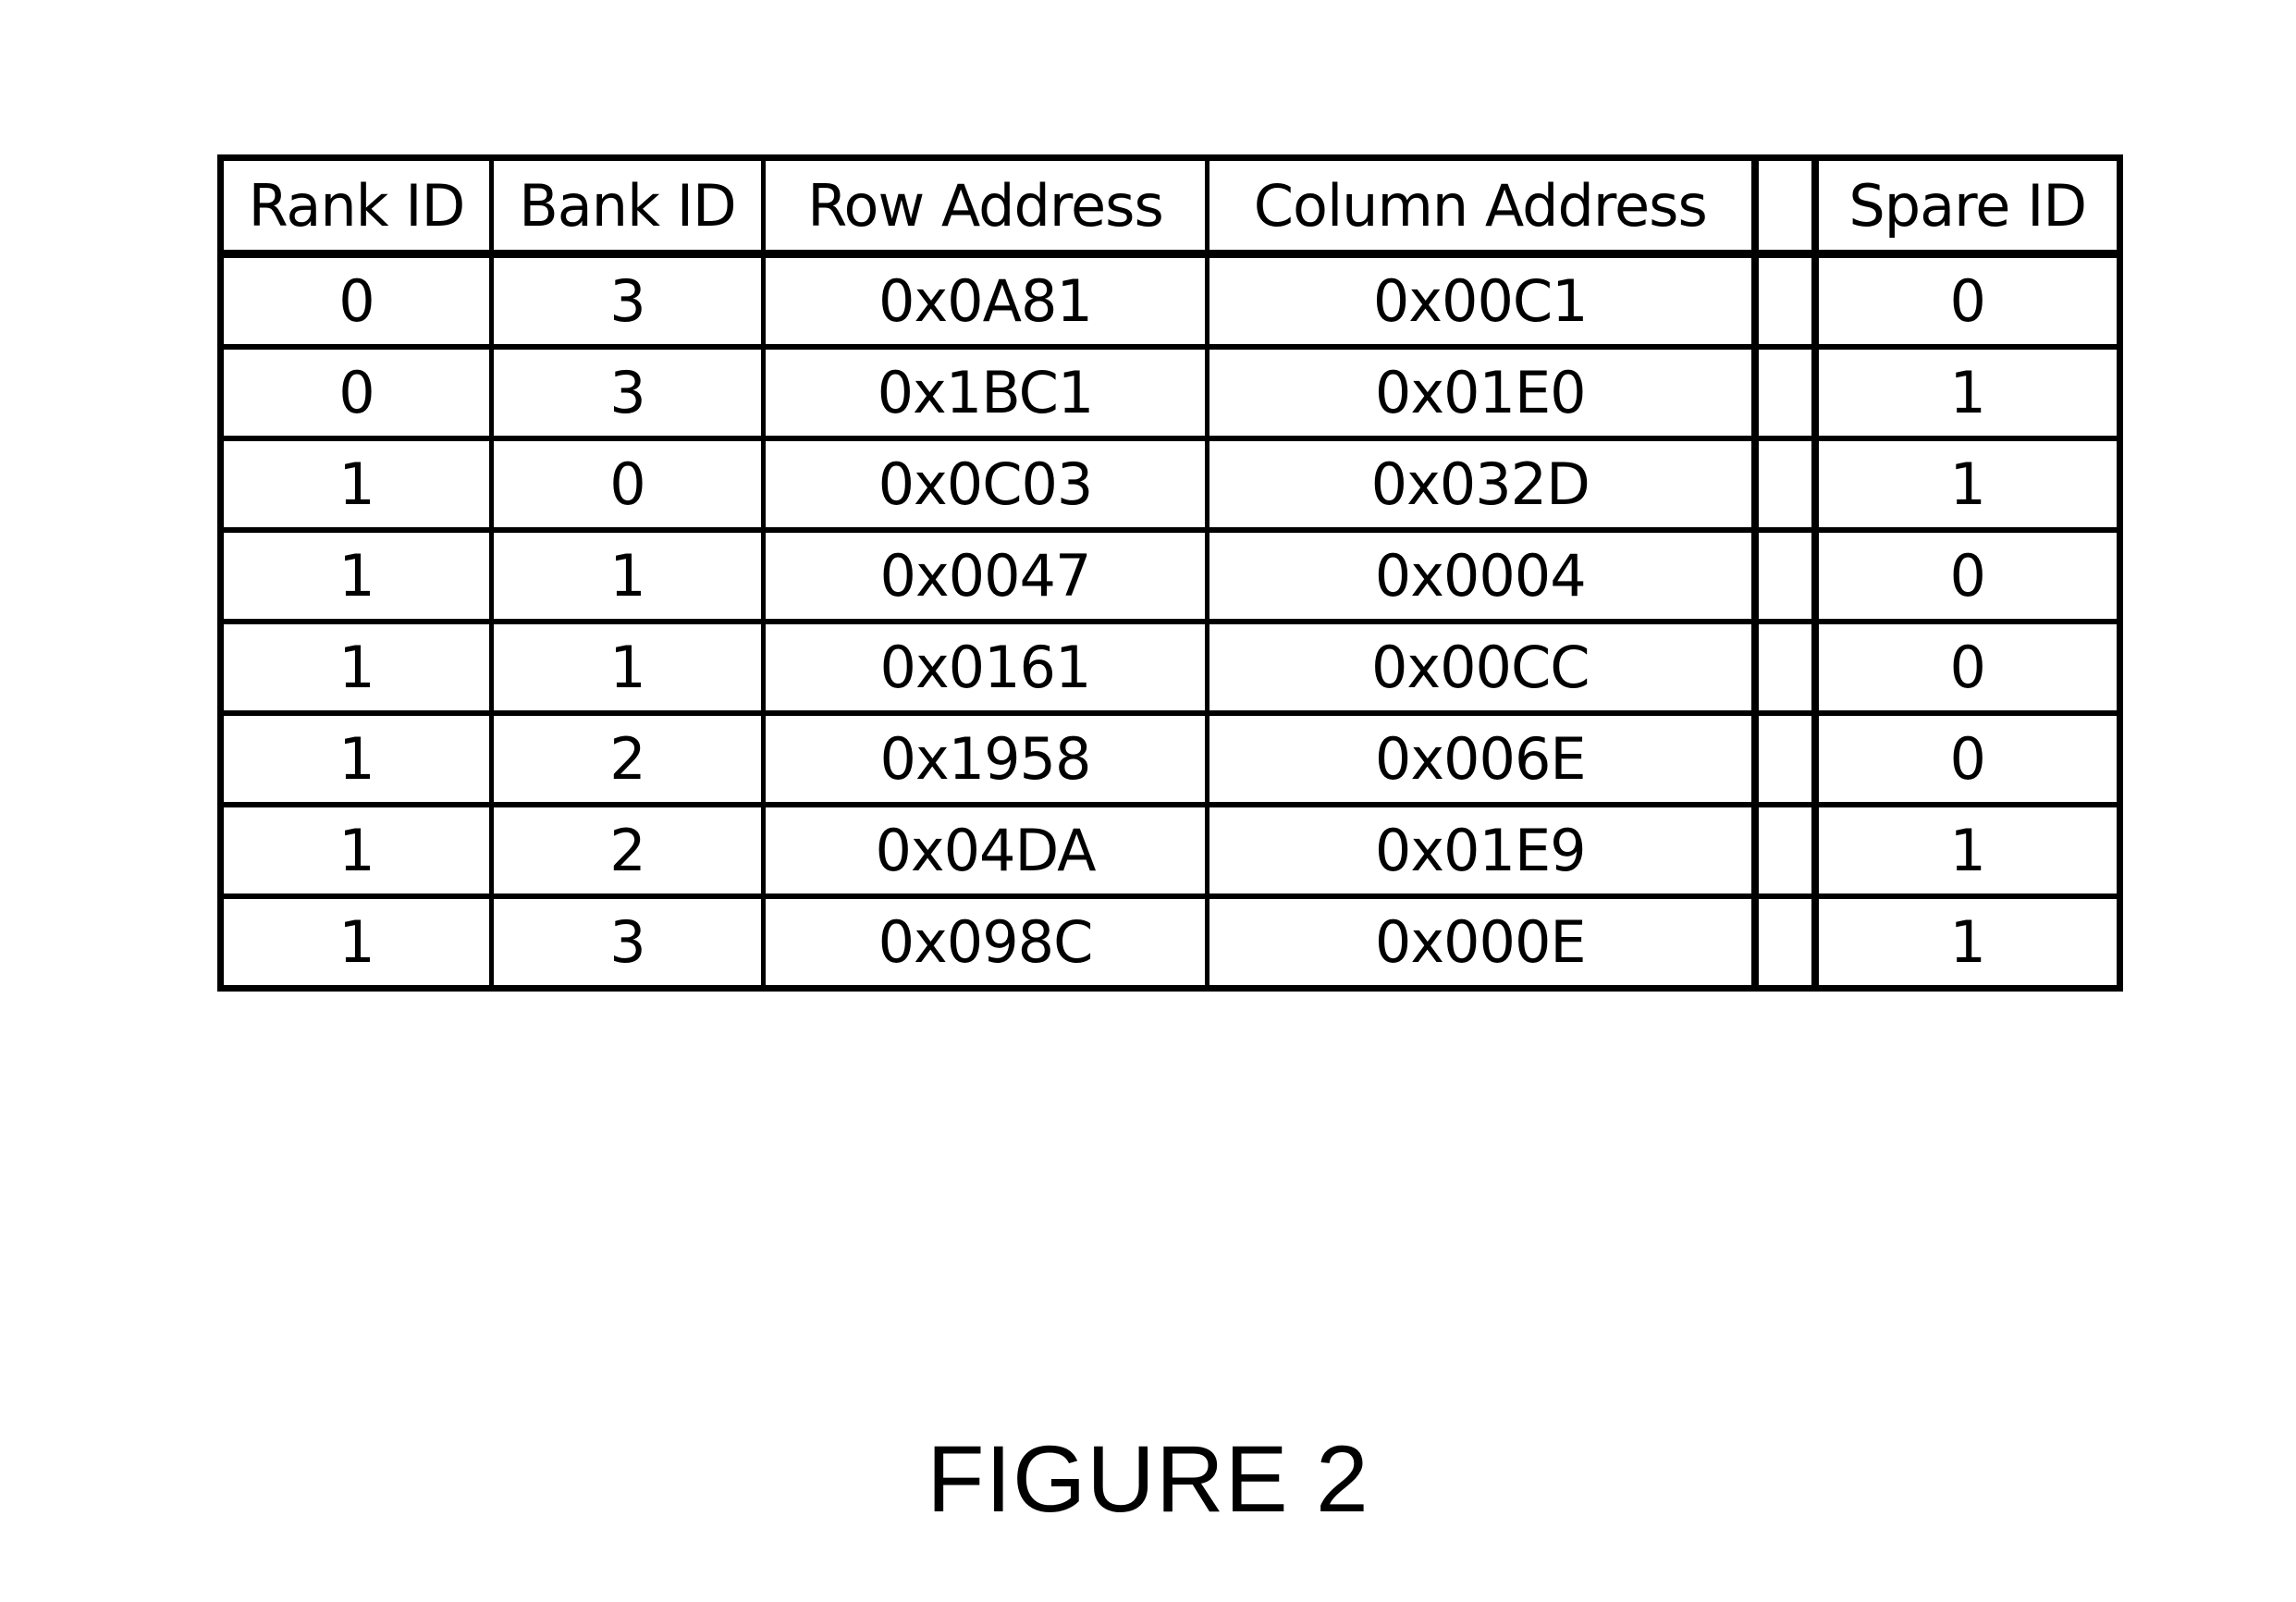 The image size is (2296, 1602). I want to click on cell-row-address: 0x0A81, so click(985, 301).